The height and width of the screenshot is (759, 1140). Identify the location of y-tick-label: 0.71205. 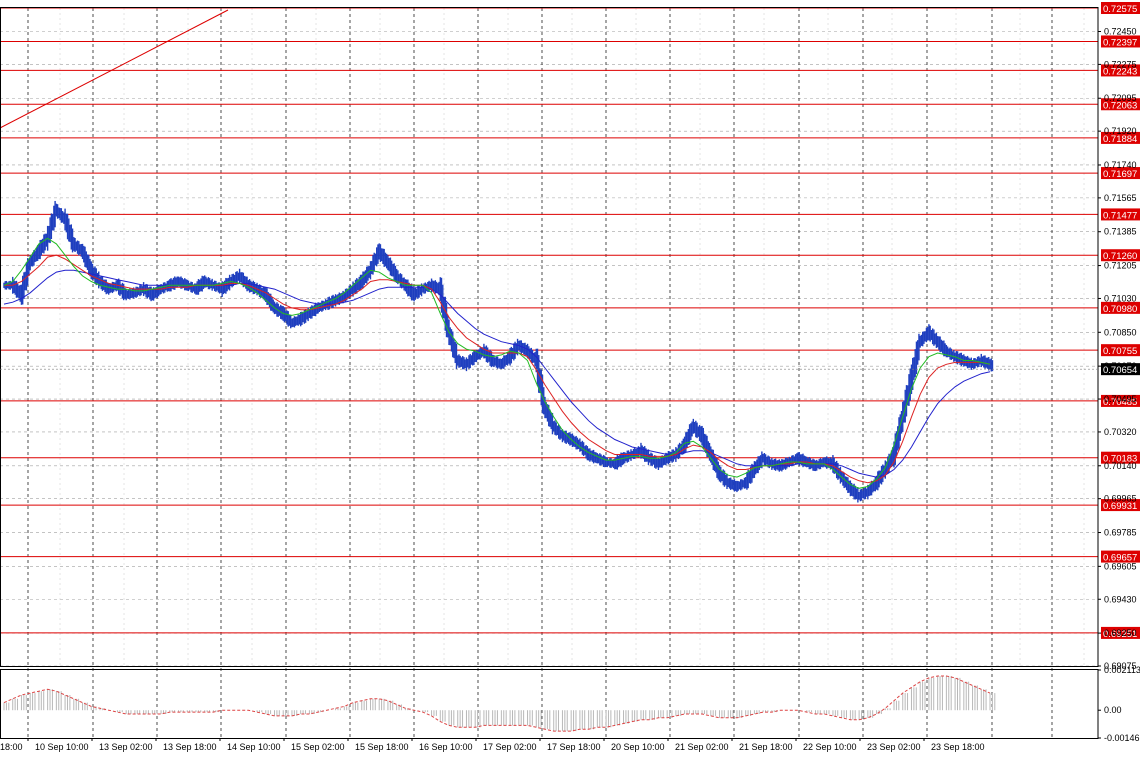
(1120, 266).